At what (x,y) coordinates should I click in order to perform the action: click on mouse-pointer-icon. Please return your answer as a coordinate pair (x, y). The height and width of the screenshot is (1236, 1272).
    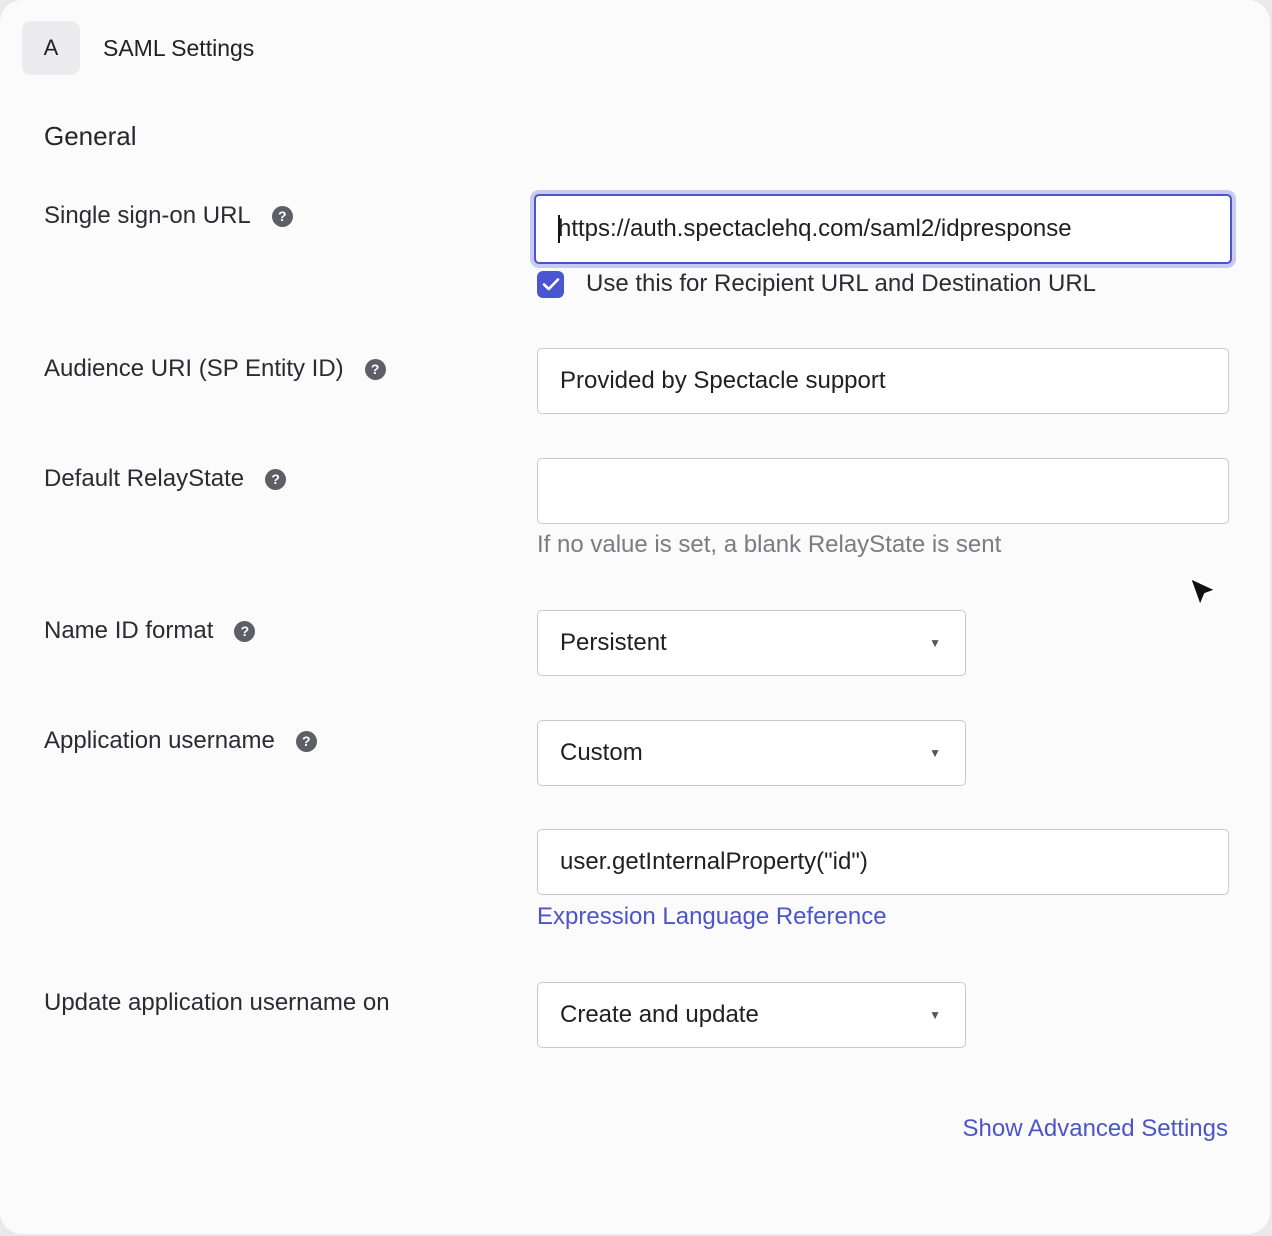
    Looking at the image, I should click on (1203, 592).